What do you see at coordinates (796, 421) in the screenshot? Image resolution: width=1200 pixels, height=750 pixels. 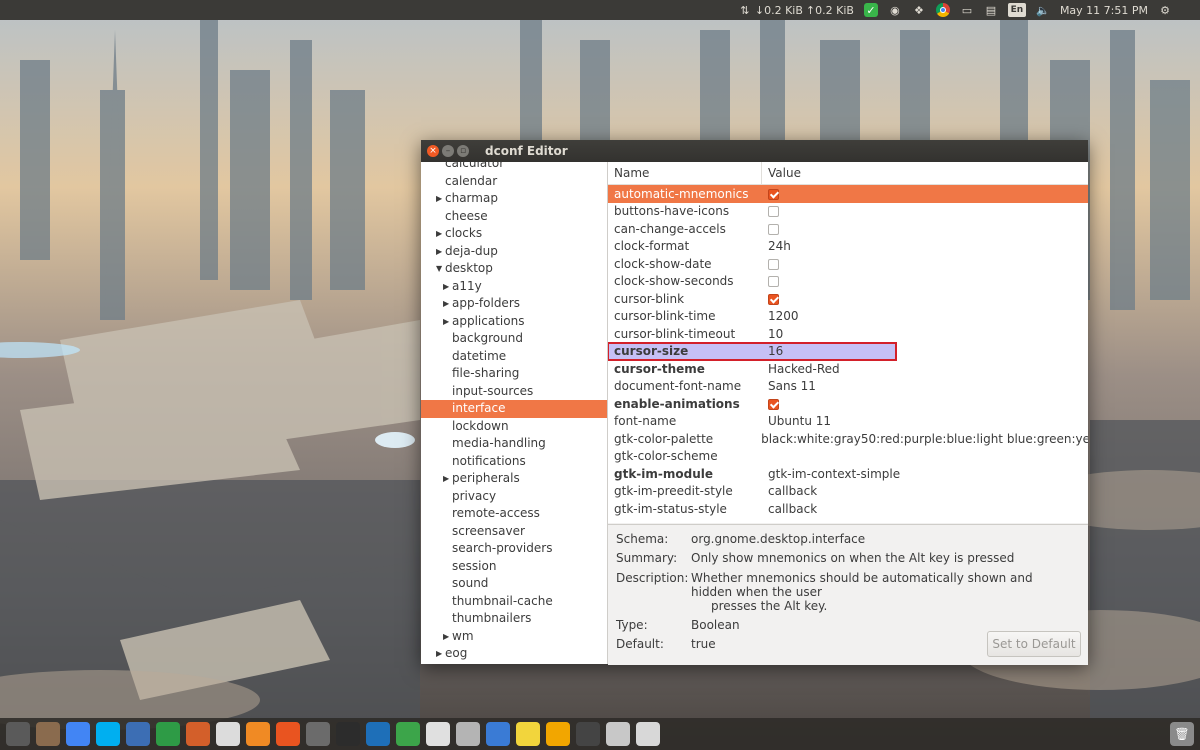 I see `key-value: Ubuntu 11` at bounding box center [796, 421].